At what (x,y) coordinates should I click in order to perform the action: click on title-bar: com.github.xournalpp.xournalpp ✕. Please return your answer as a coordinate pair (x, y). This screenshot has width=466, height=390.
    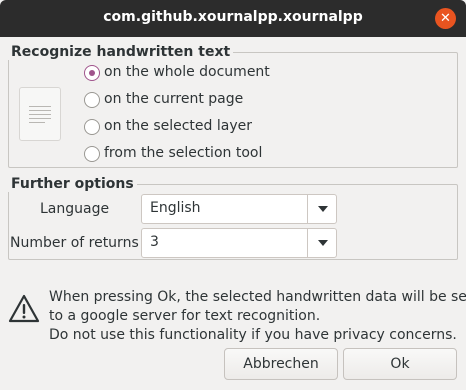
    Looking at the image, I should click on (233, 18).